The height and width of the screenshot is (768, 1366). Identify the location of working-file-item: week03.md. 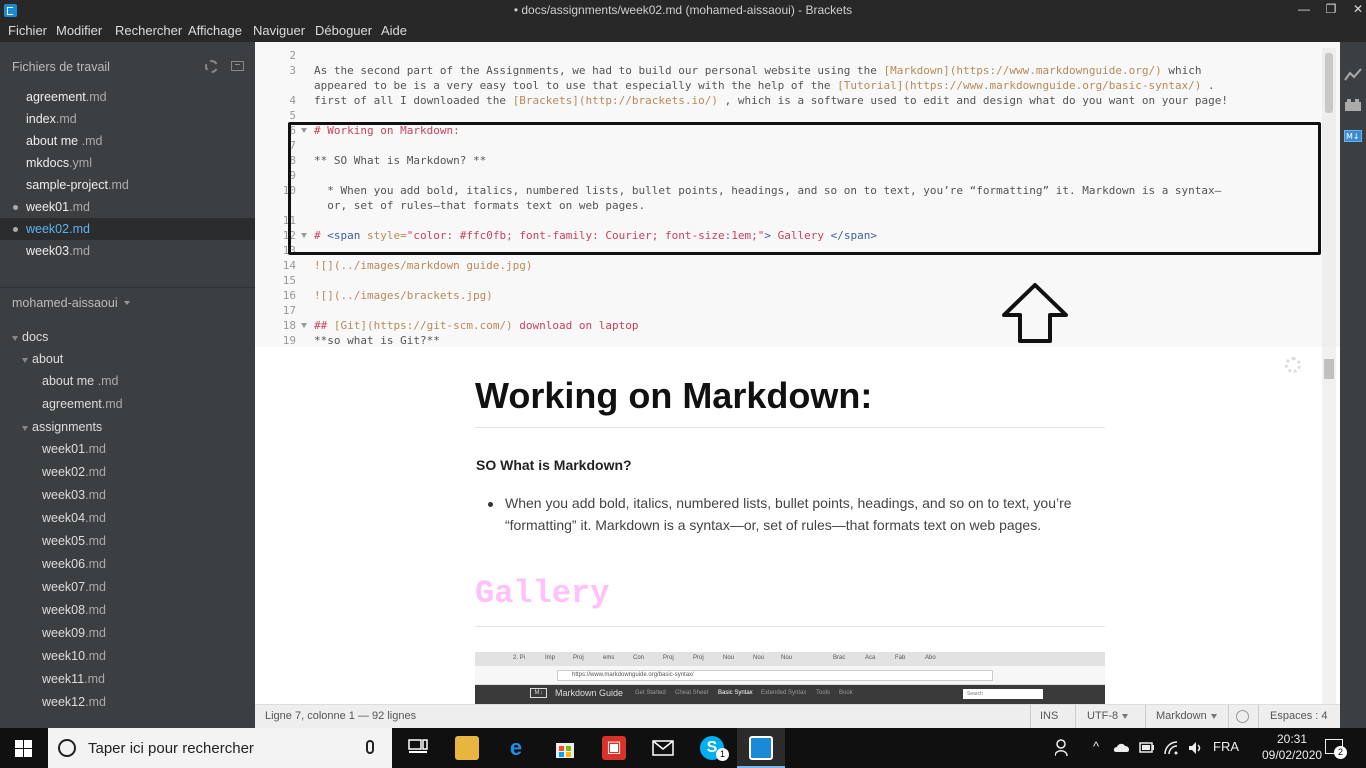
(127, 251).